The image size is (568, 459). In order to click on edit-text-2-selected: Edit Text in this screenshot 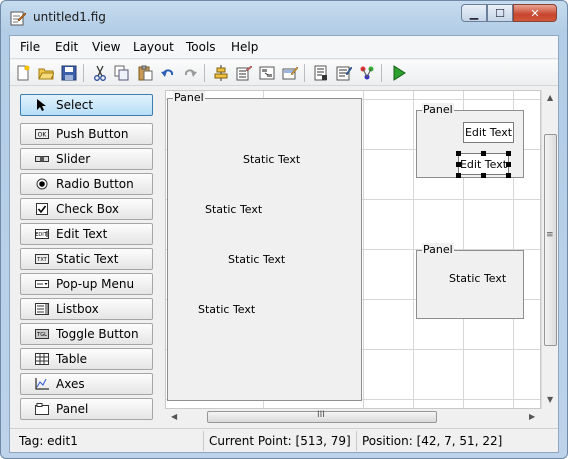, I will do `click(483, 164)`.